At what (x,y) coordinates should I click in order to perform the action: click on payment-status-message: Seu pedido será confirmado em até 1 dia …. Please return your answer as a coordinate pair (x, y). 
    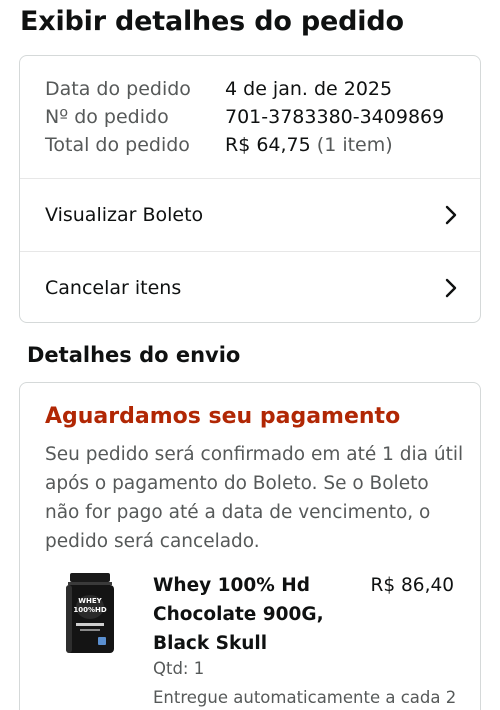
    Looking at the image, I should click on (254, 498).